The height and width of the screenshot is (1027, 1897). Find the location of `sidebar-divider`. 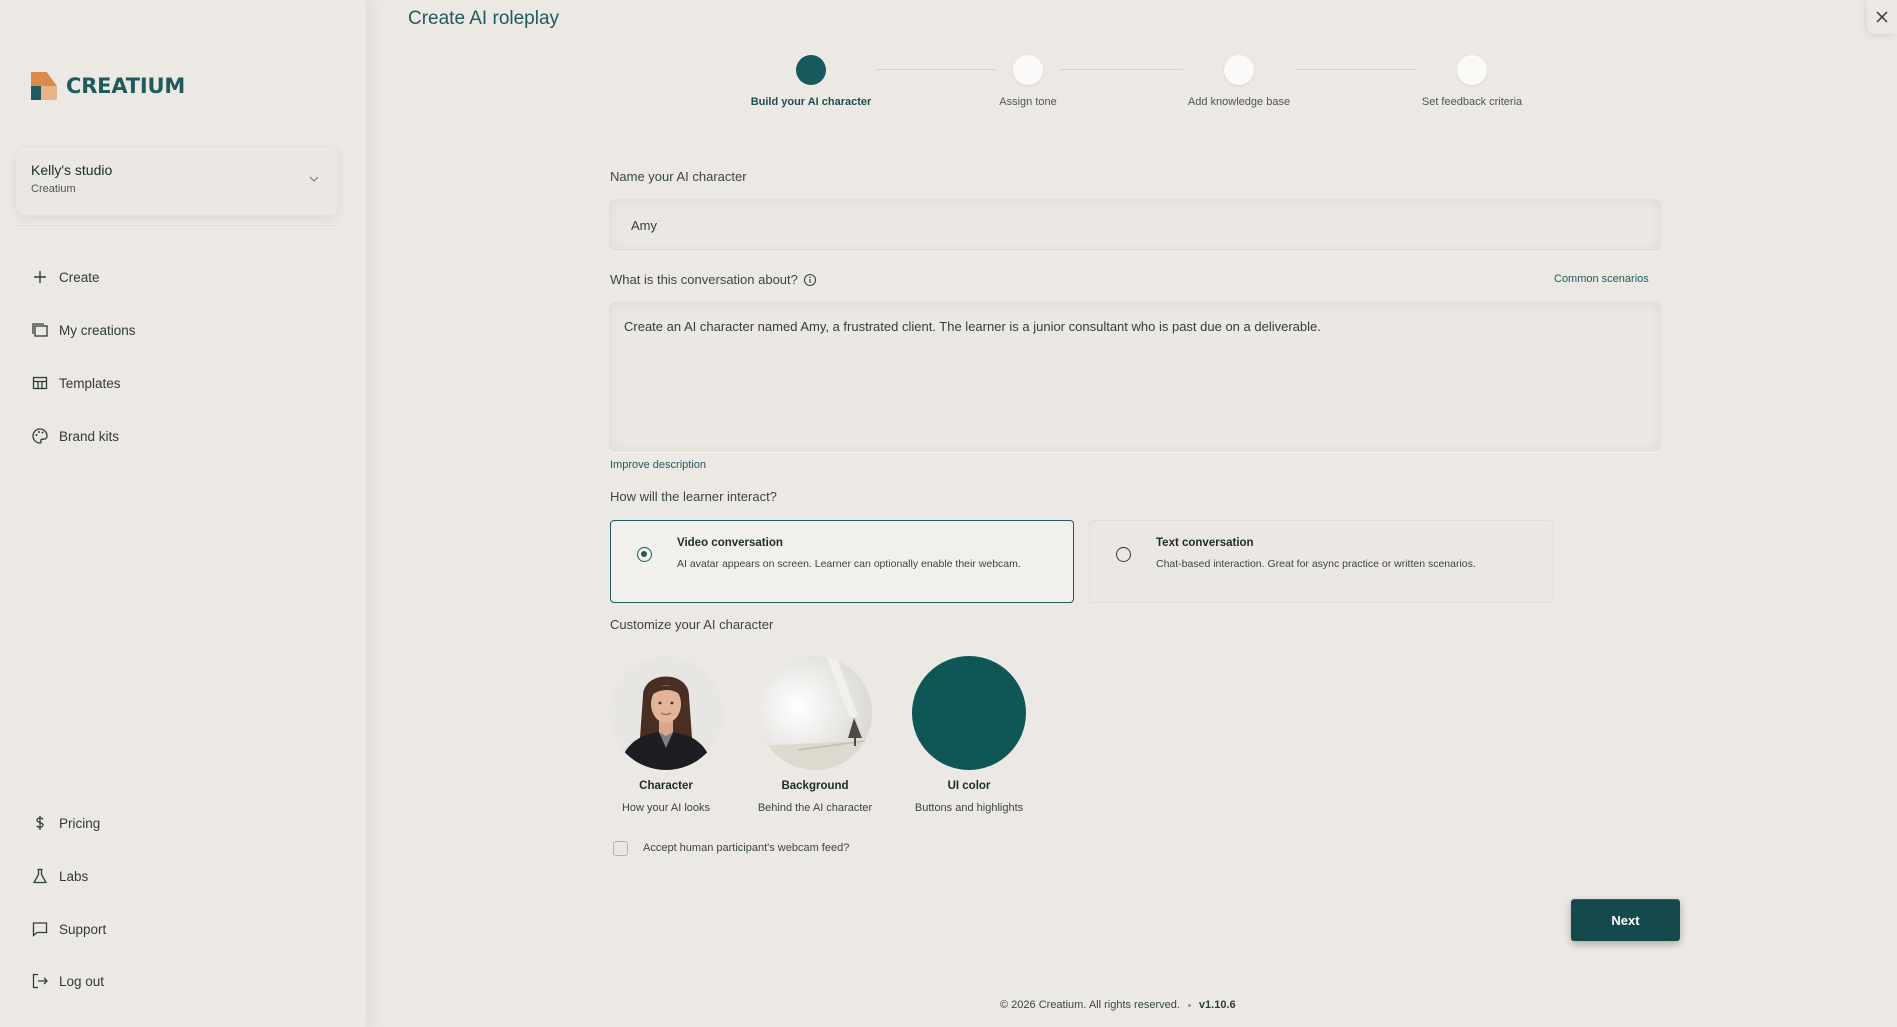

sidebar-divider is located at coordinates (177, 225).